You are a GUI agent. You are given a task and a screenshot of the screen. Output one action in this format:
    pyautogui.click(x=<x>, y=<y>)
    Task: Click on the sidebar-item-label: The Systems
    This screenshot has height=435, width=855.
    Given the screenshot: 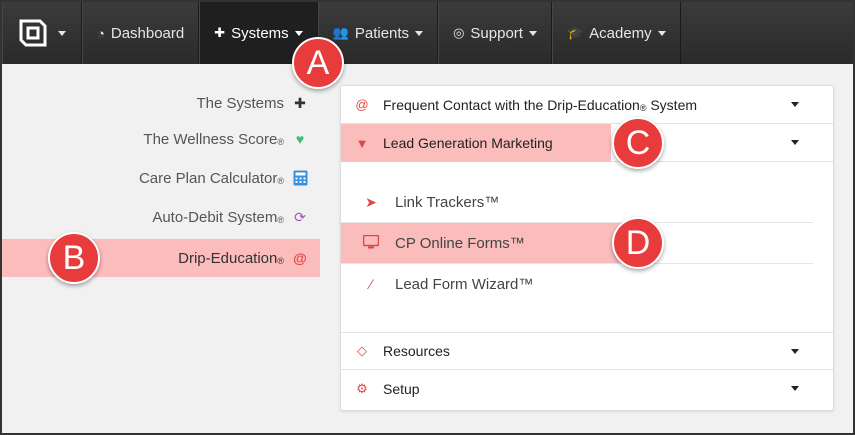 What is the action you would take?
    pyautogui.click(x=240, y=103)
    